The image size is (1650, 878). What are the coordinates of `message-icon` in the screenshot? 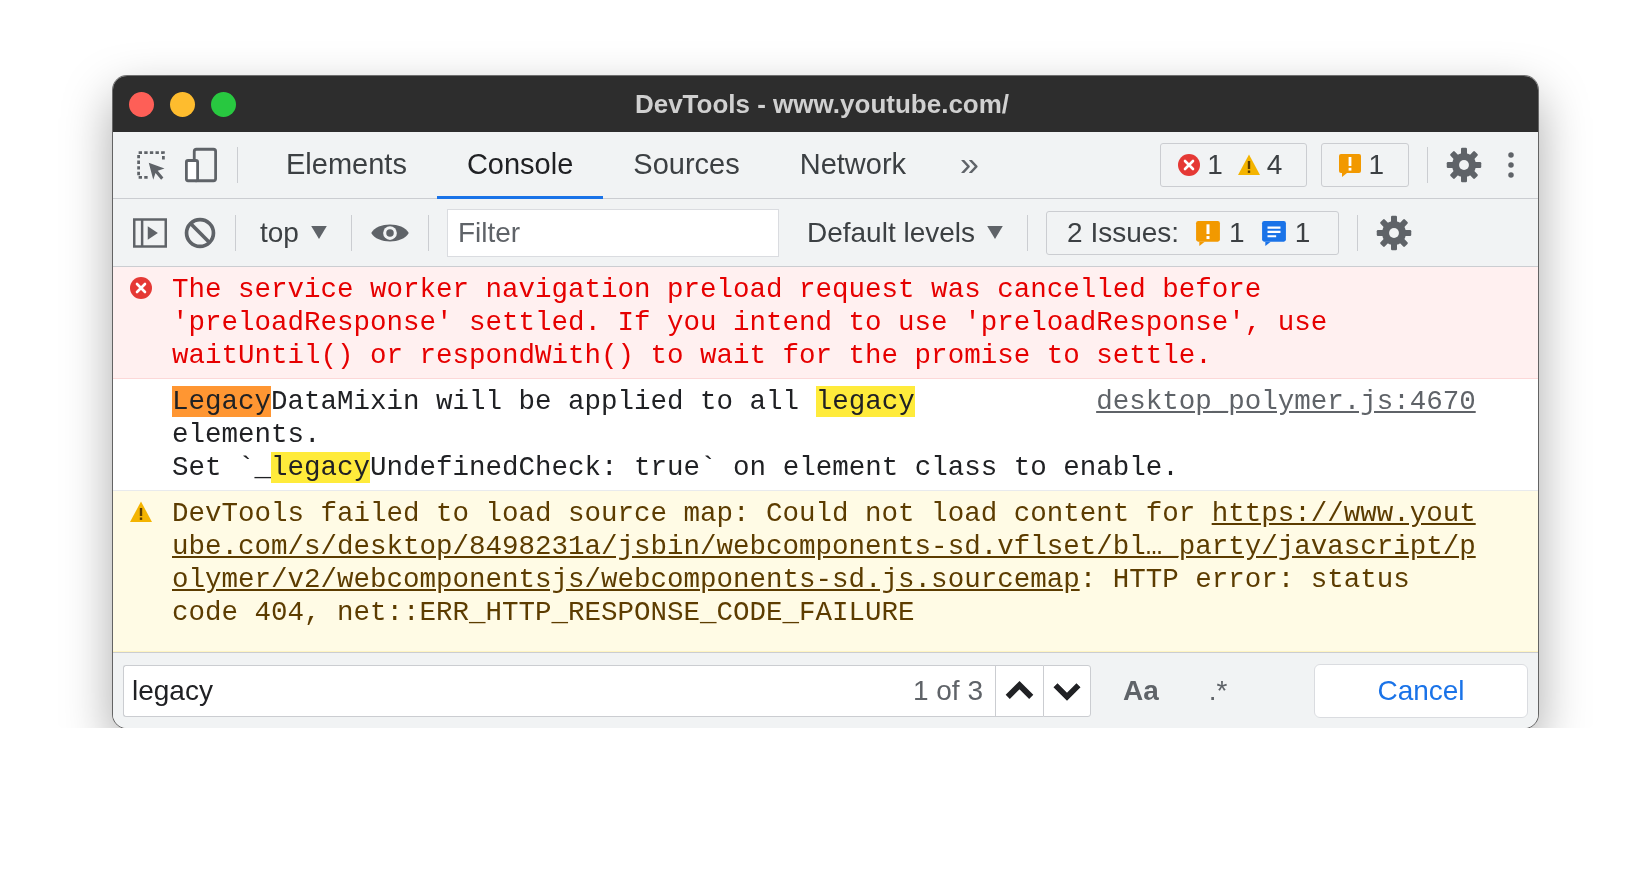 It's located at (1273, 232).